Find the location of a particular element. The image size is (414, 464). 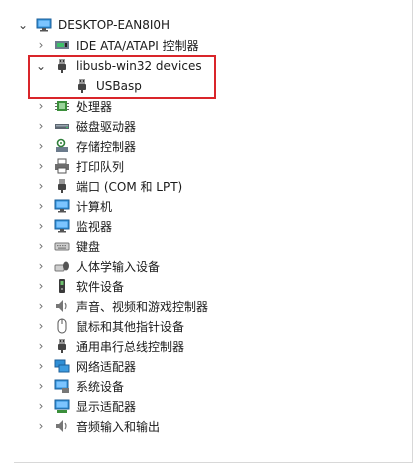

tree-item-sound-video-game: › 声音、视频和游戏控制器 is located at coordinates (121, 306).